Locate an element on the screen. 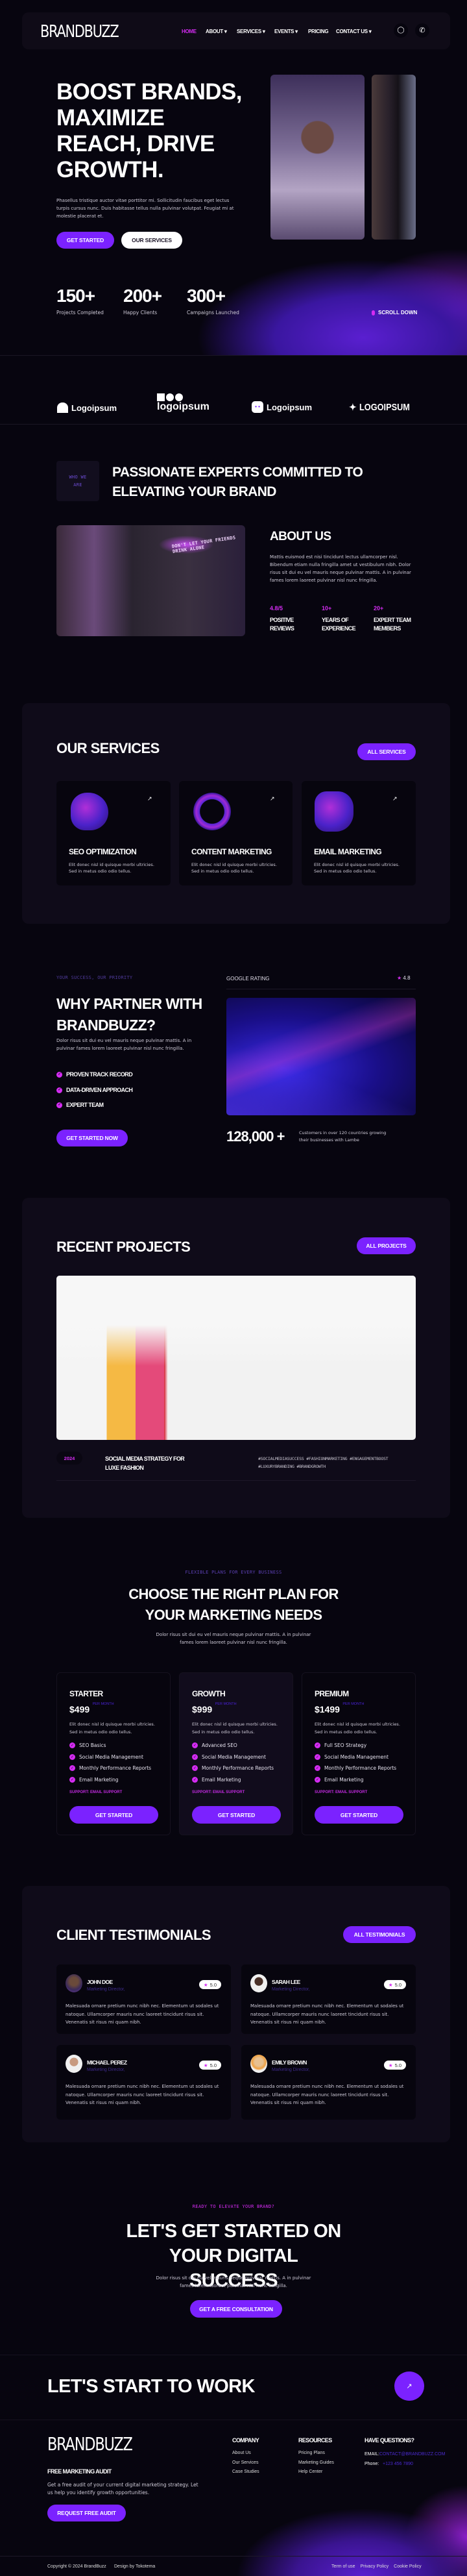 The height and width of the screenshot is (2576, 467). get-started-button: GET STARTED is located at coordinates (85, 240).